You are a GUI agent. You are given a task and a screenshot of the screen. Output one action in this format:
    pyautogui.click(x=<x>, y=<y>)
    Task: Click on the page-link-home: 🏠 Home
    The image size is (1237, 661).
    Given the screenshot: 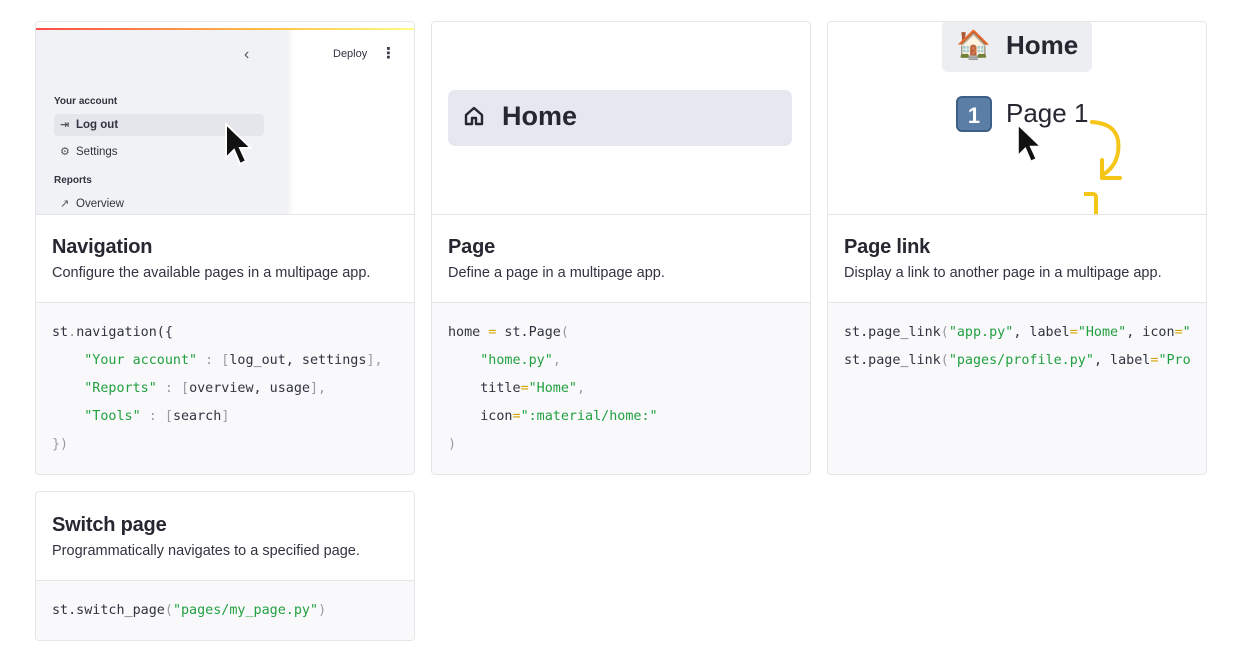 What is the action you would take?
    pyautogui.click(x=1017, y=47)
    